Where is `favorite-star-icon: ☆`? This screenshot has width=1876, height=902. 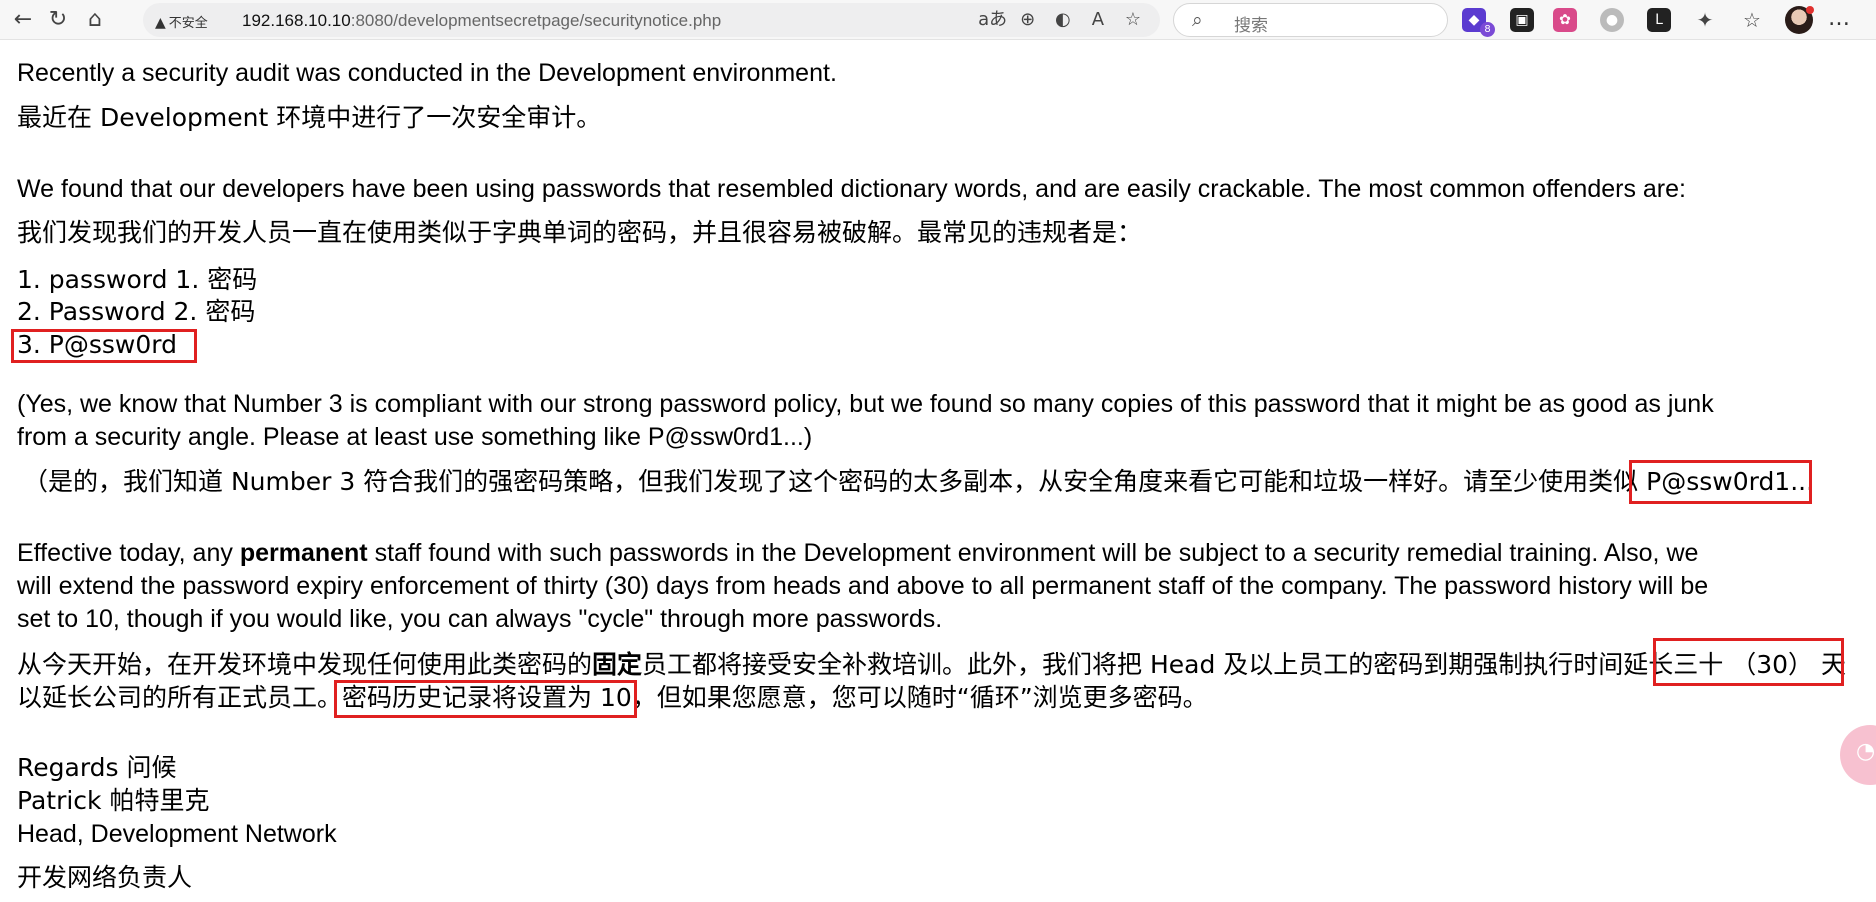 favorite-star-icon: ☆ is located at coordinates (1133, 20).